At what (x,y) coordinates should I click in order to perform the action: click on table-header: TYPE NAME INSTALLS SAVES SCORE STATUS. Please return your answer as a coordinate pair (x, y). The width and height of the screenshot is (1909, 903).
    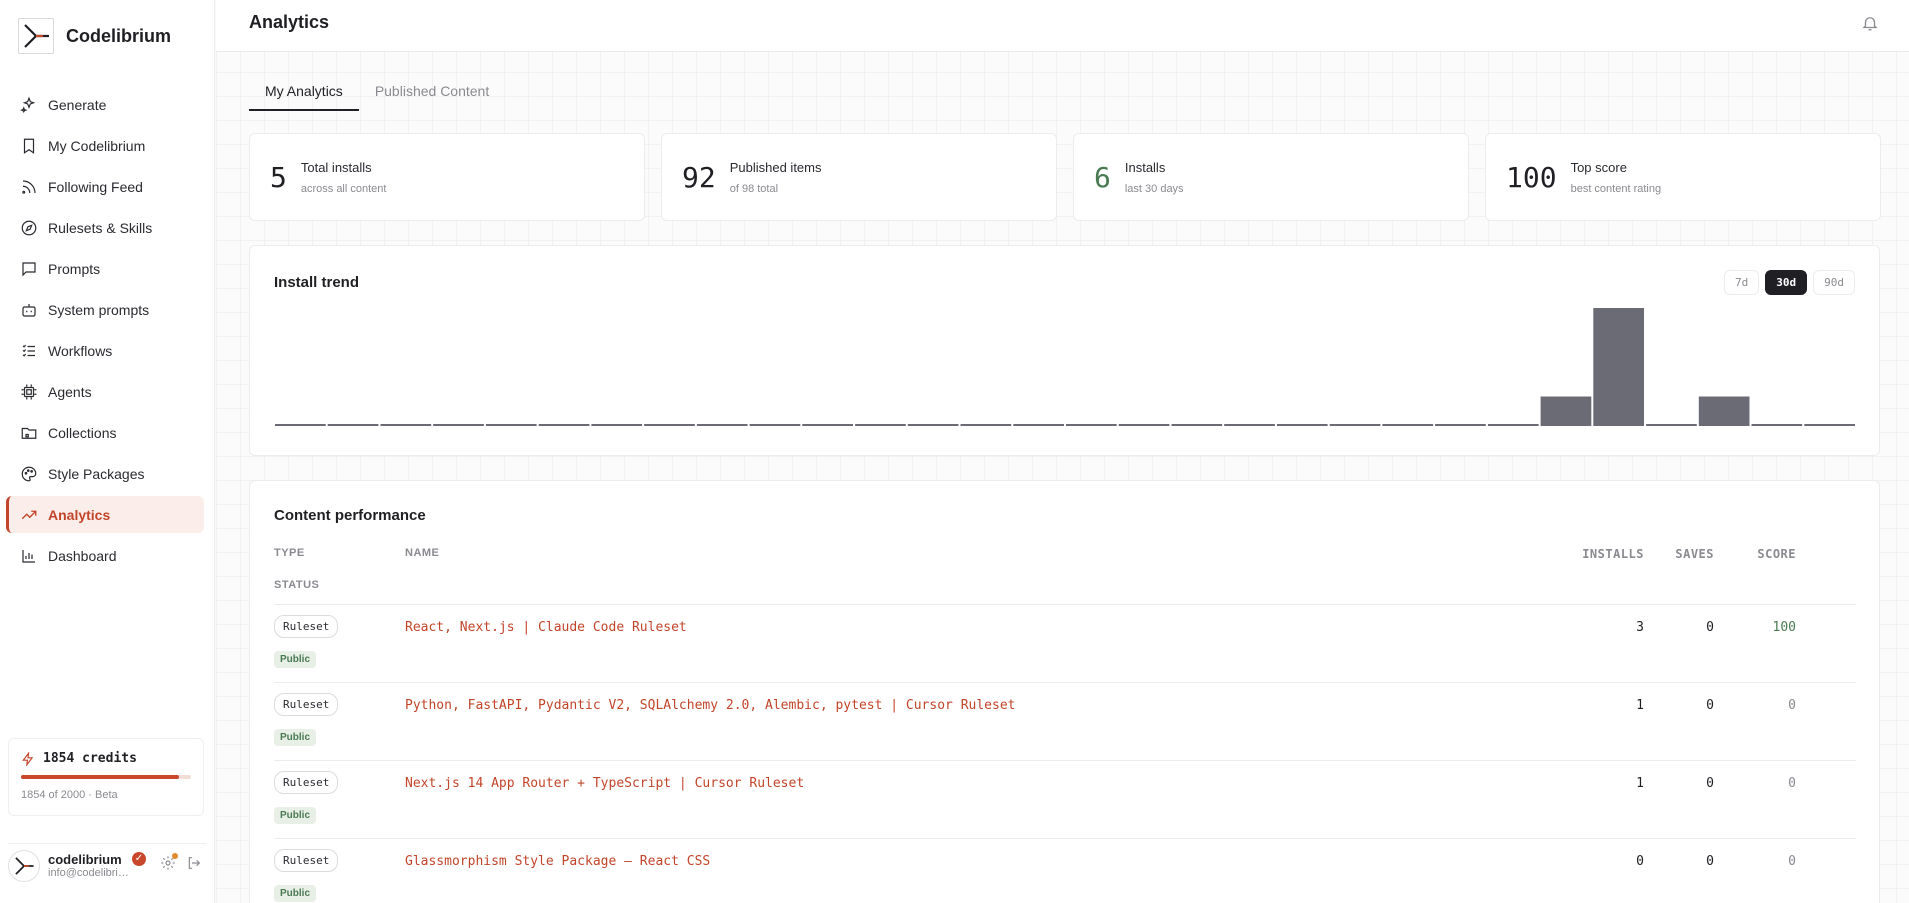
    Looking at the image, I should click on (1065, 576).